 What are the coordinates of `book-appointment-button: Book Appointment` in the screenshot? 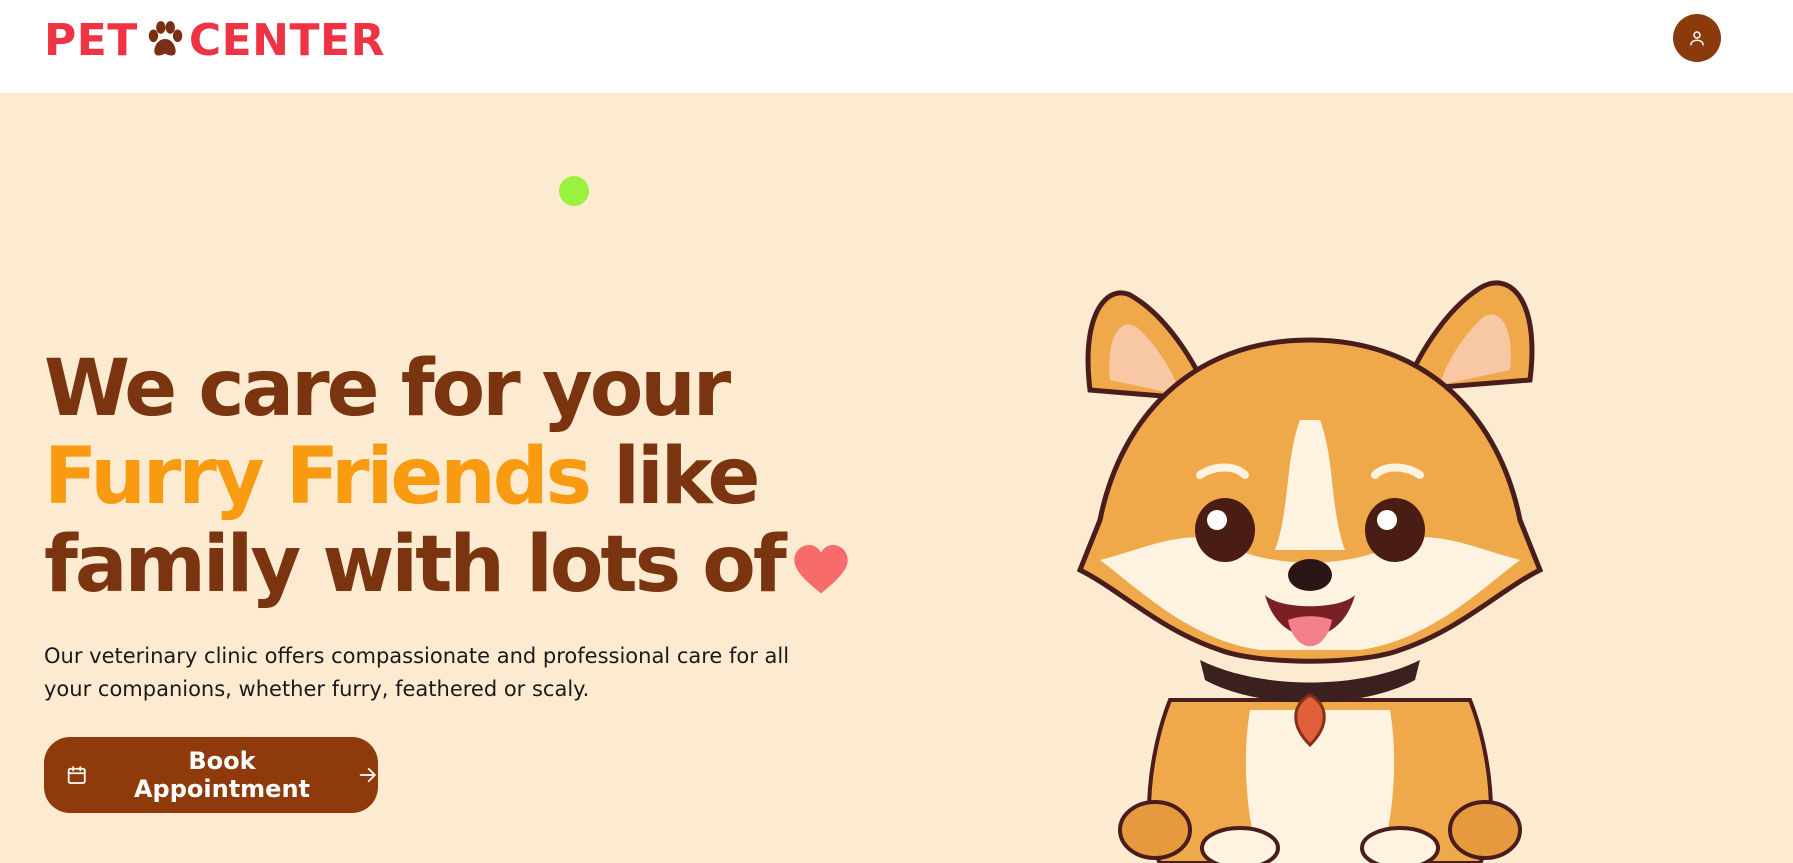 It's located at (211, 775).